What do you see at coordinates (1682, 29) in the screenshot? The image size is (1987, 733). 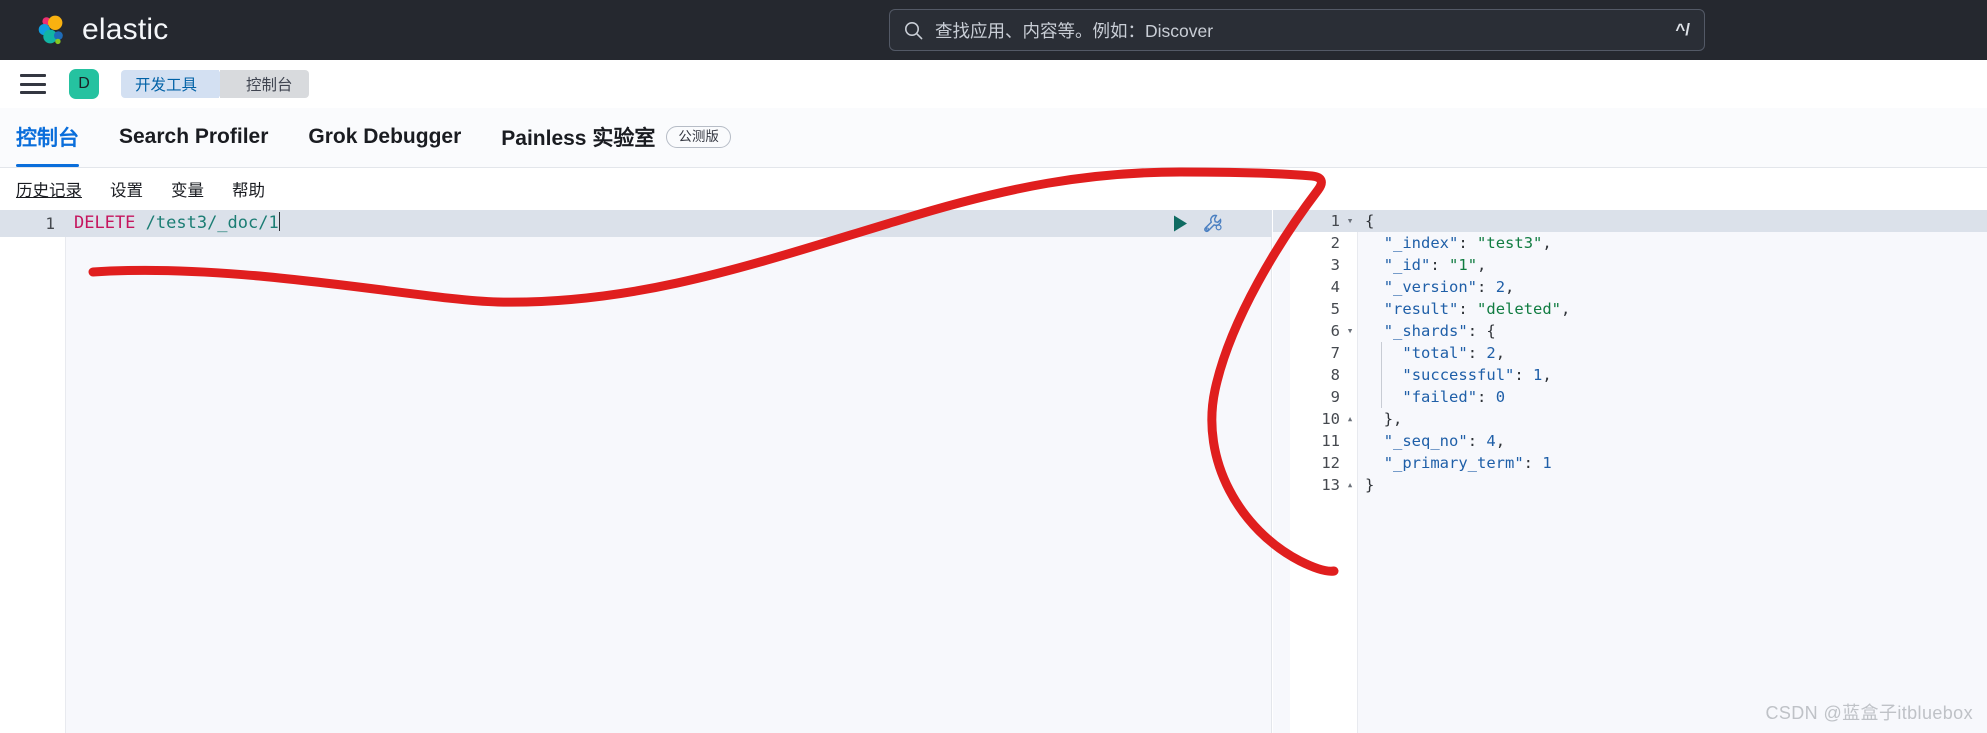 I see `search-shortcut-hint: ^/` at bounding box center [1682, 29].